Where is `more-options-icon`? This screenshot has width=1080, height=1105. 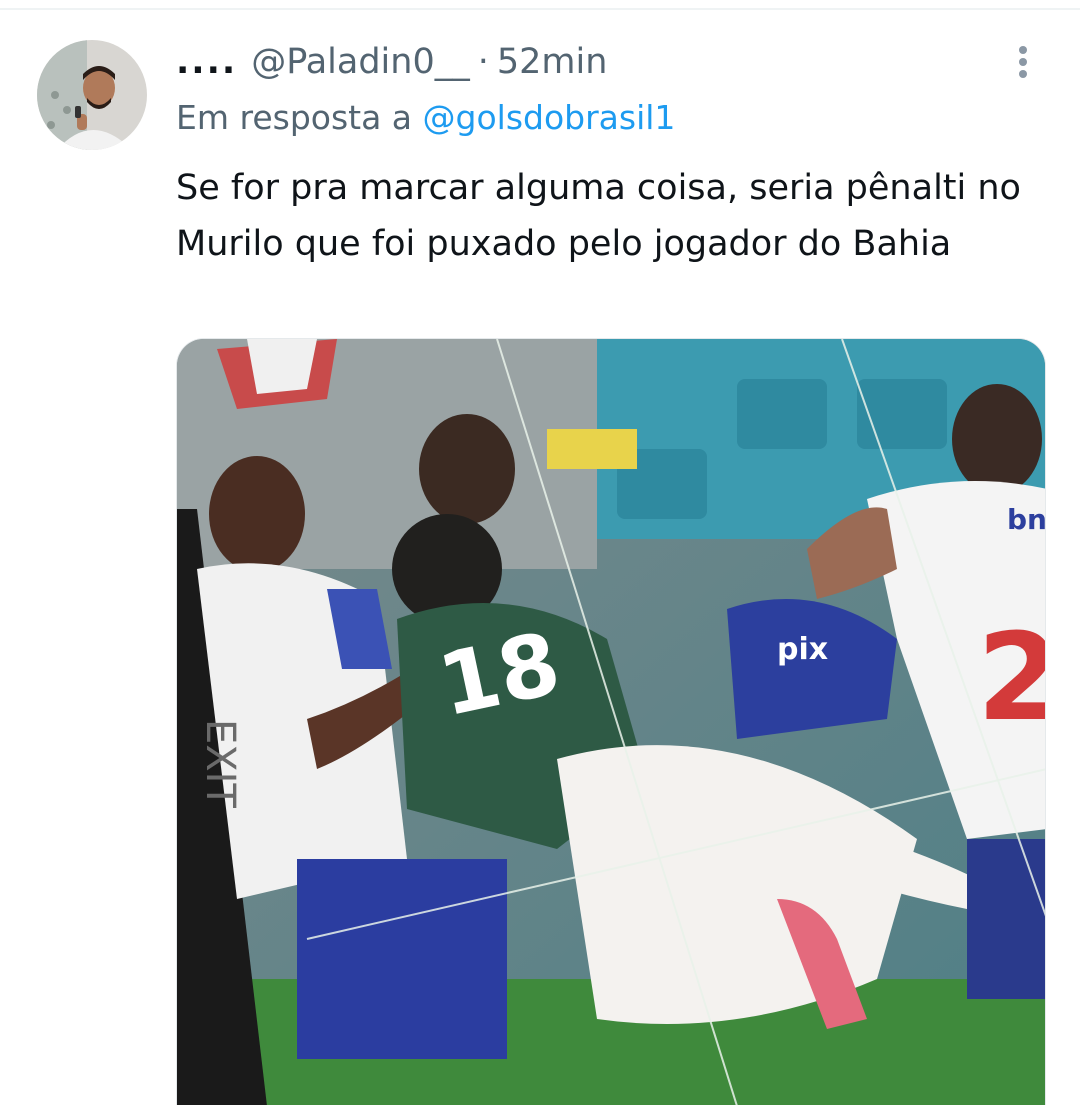
more-options-icon is located at coordinates (1023, 62).